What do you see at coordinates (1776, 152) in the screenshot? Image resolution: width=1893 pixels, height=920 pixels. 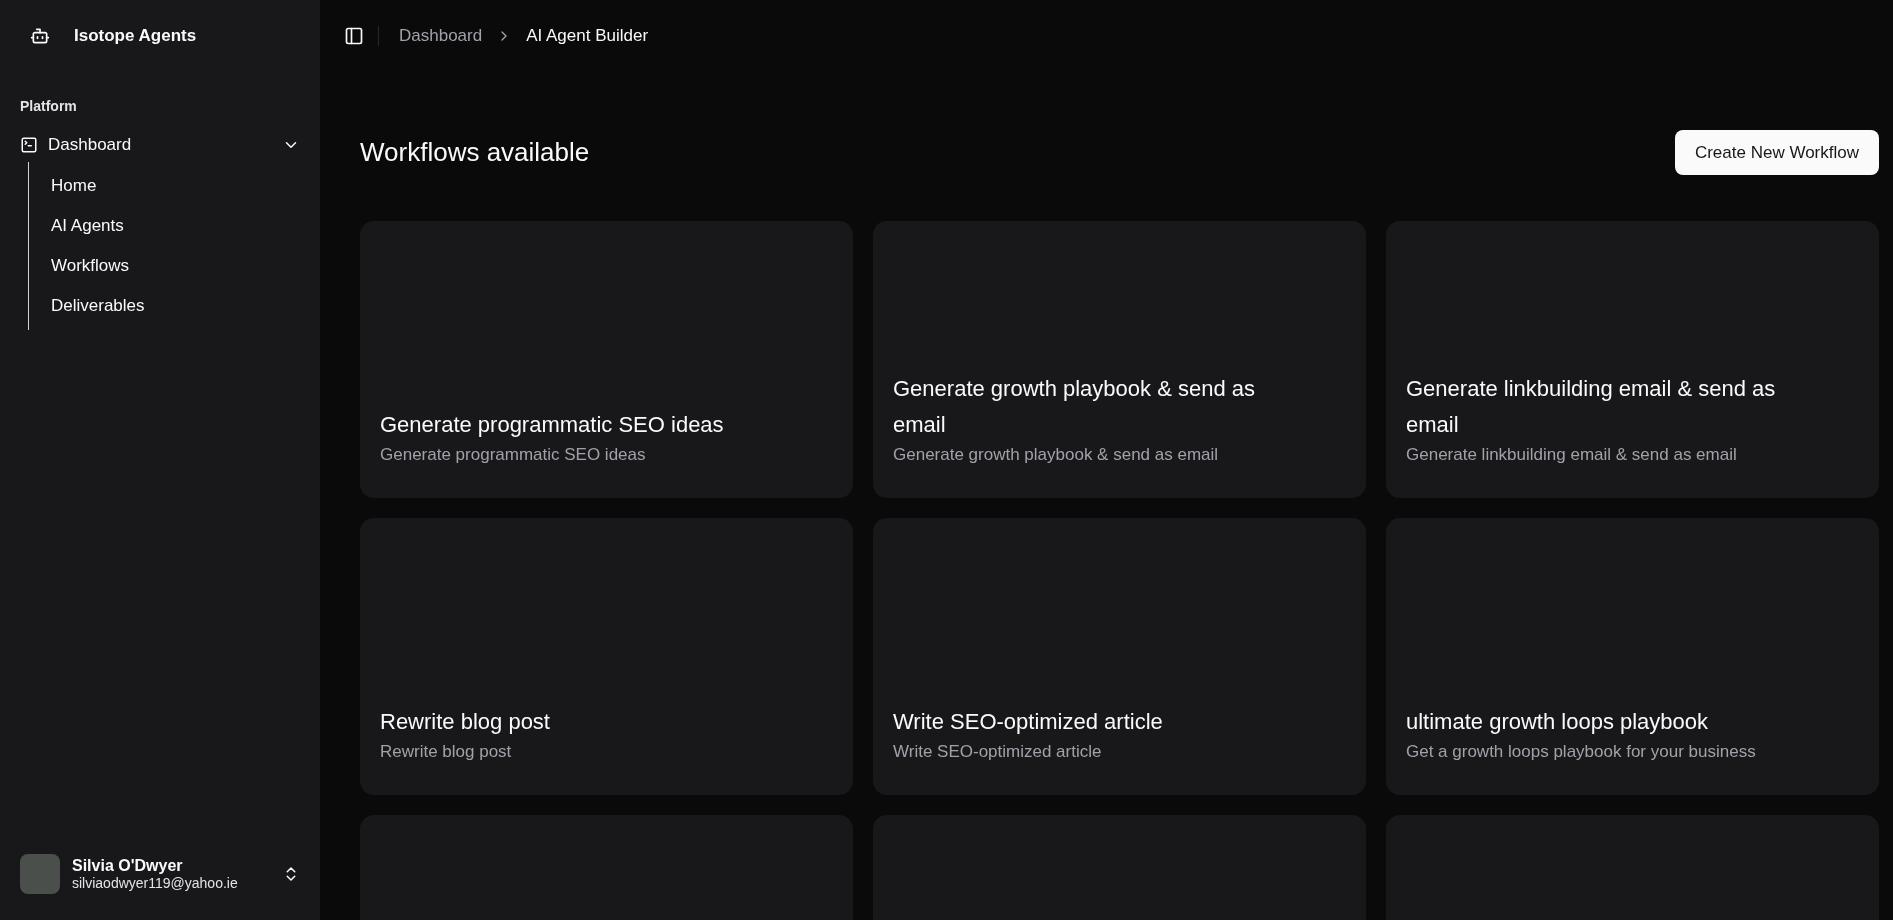 I see `create-workflow-button: Create New Workflow` at bounding box center [1776, 152].